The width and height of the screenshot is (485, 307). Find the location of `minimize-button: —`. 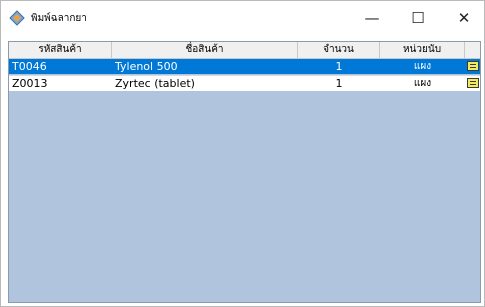

minimize-button: — is located at coordinates (372, 17).